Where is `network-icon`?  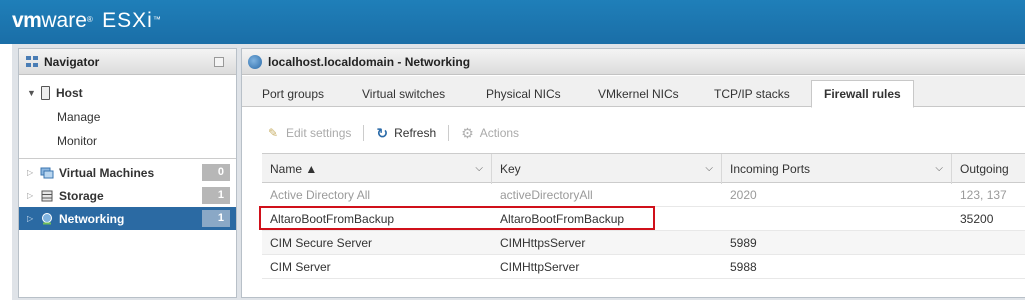 network-icon is located at coordinates (47, 218).